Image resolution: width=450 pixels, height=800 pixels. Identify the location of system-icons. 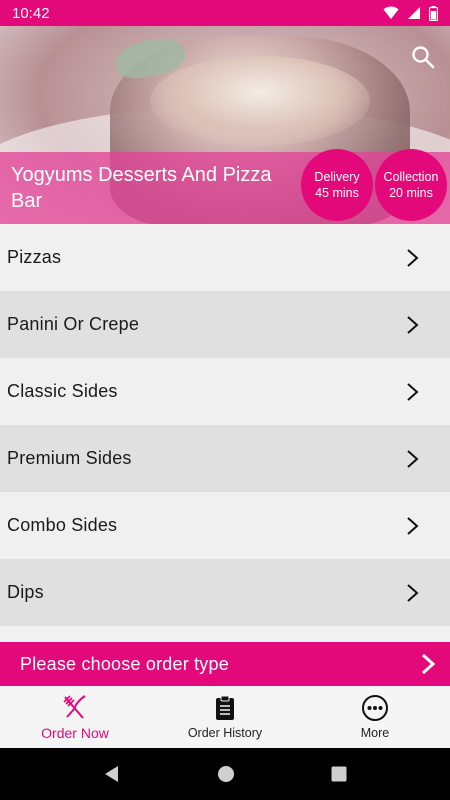
(410, 13).